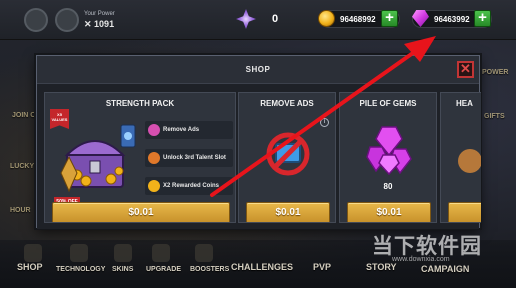 This screenshot has height=288, width=516. I want to click on watermark-url: www.downxia.com, so click(421, 259).